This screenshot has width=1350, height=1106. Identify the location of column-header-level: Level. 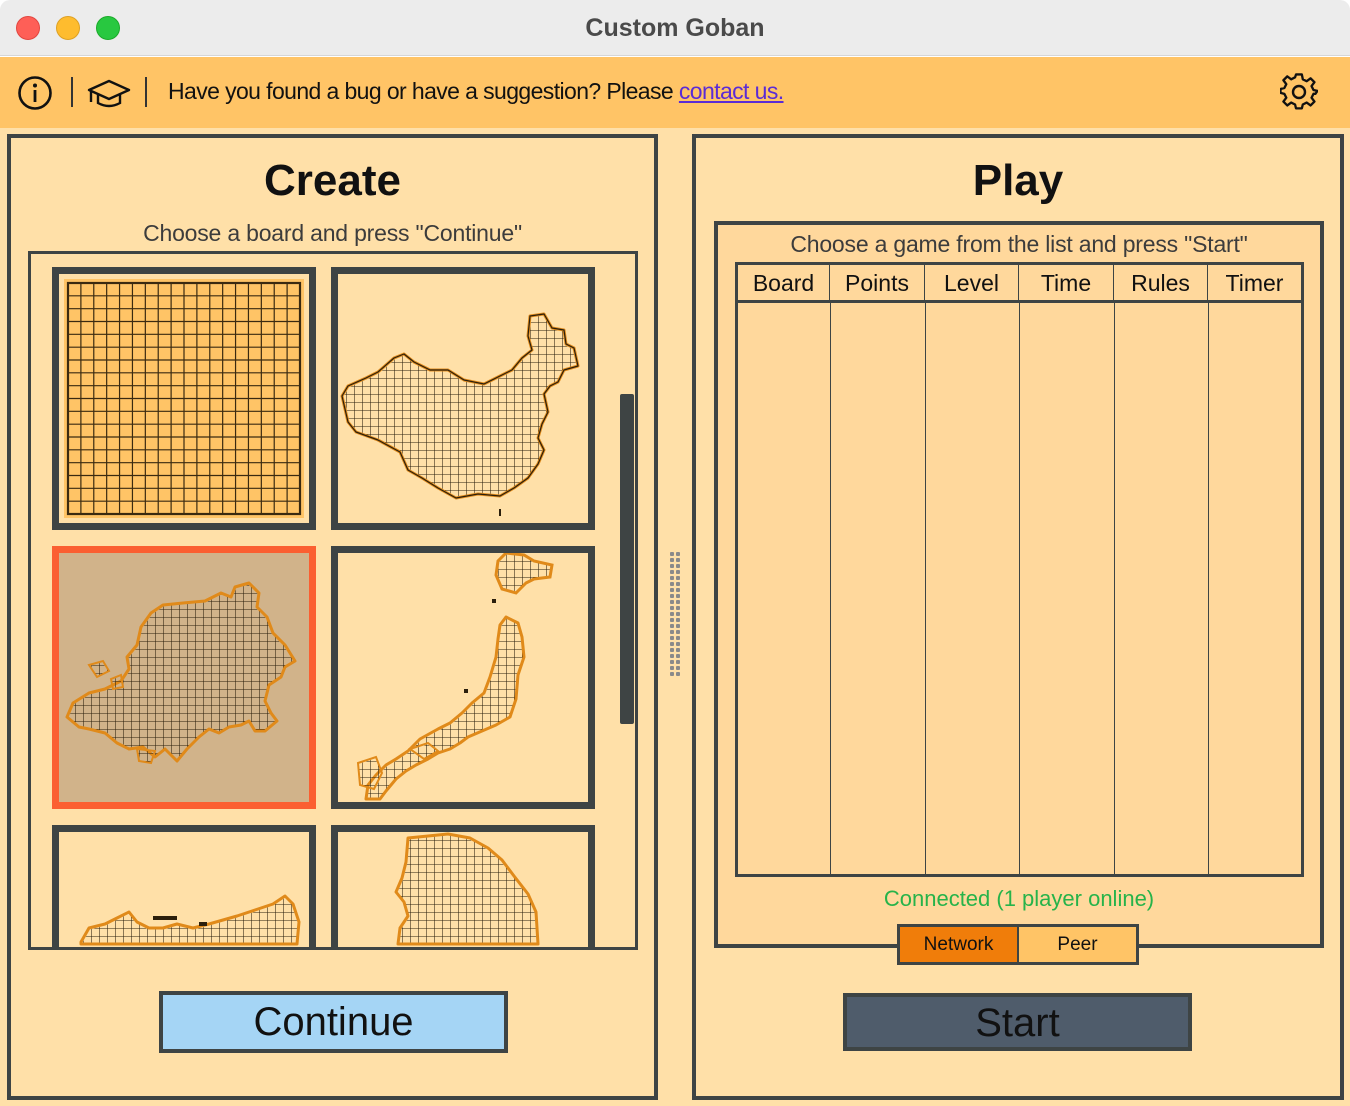
(972, 282).